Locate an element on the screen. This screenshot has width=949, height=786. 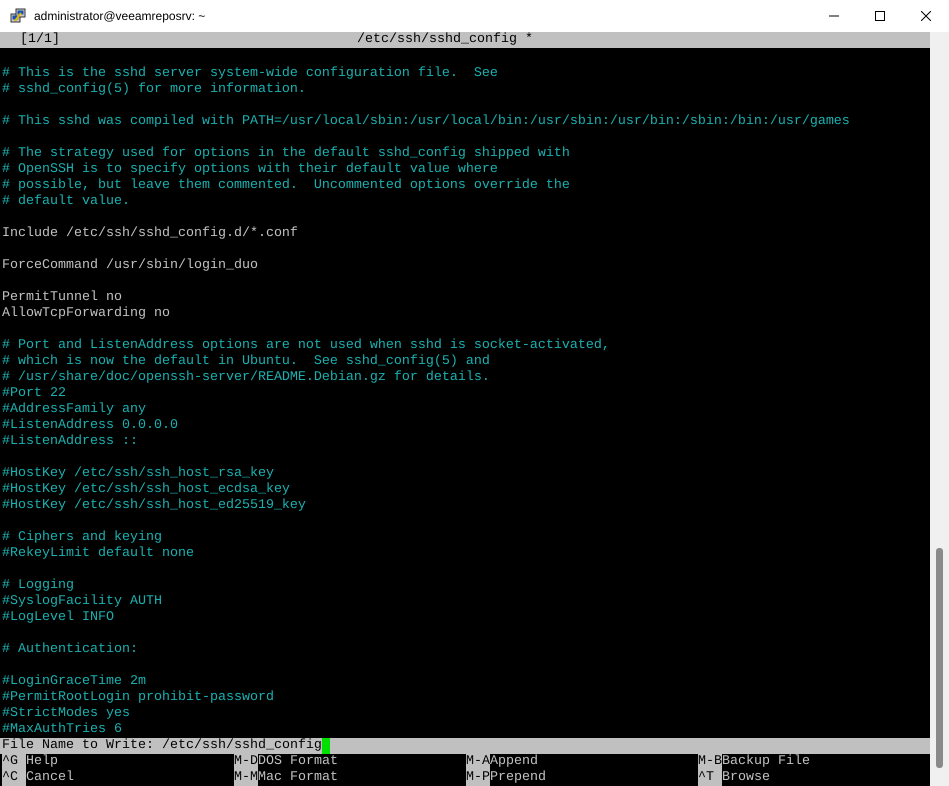
comment-line: # /usr/share/doc/openssh-server/README.Debian.gz for details. is located at coordinates (246, 377).